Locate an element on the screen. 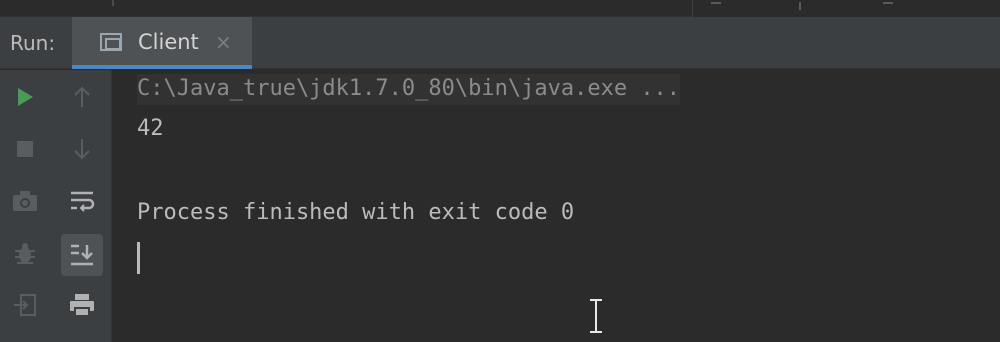  print-icon is located at coordinates (82, 305).